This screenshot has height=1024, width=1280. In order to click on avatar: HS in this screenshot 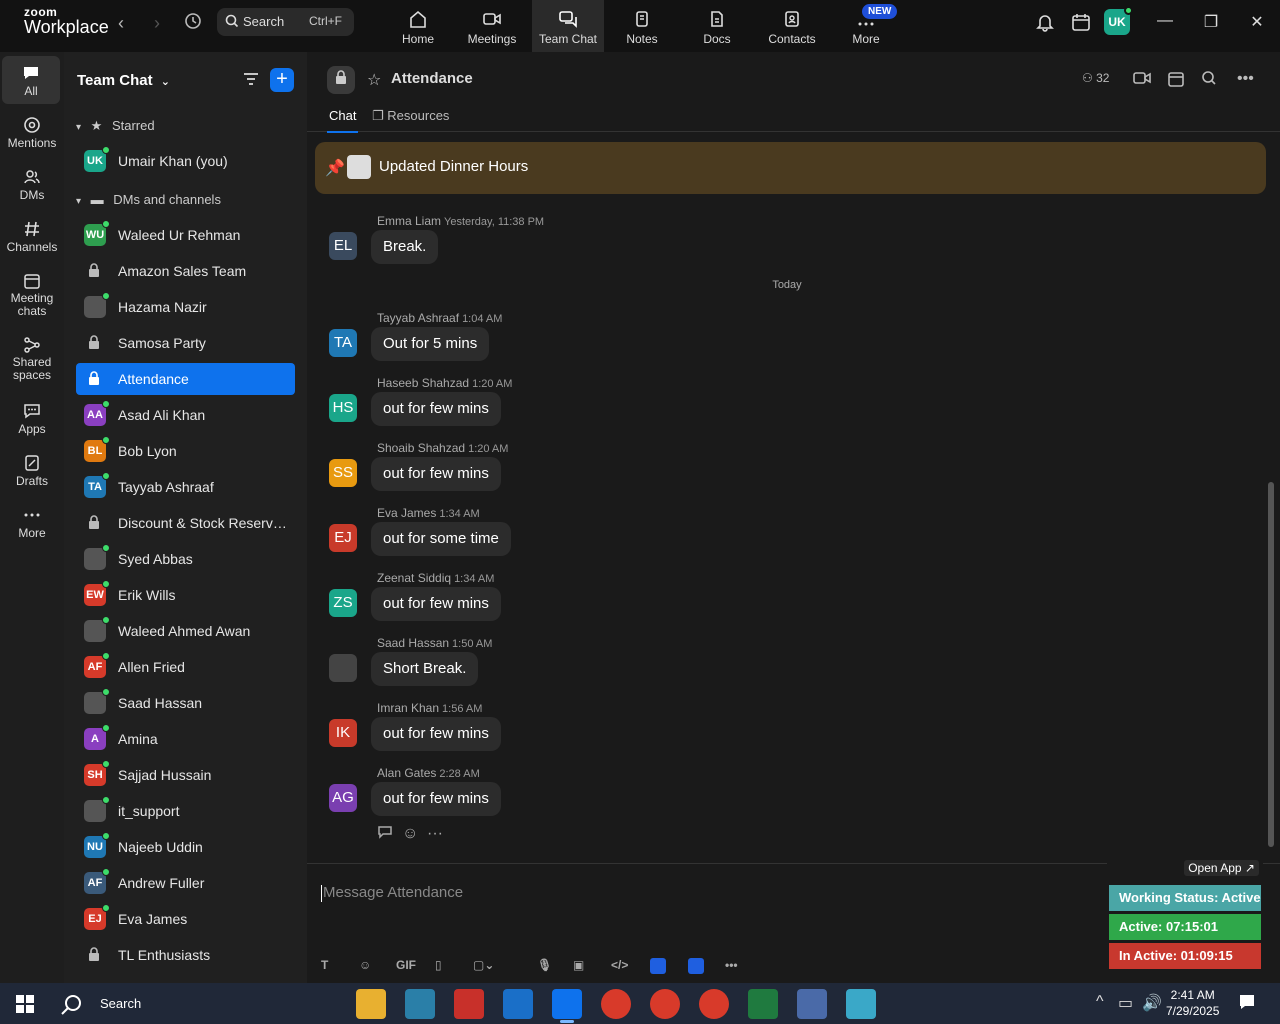, I will do `click(343, 408)`.